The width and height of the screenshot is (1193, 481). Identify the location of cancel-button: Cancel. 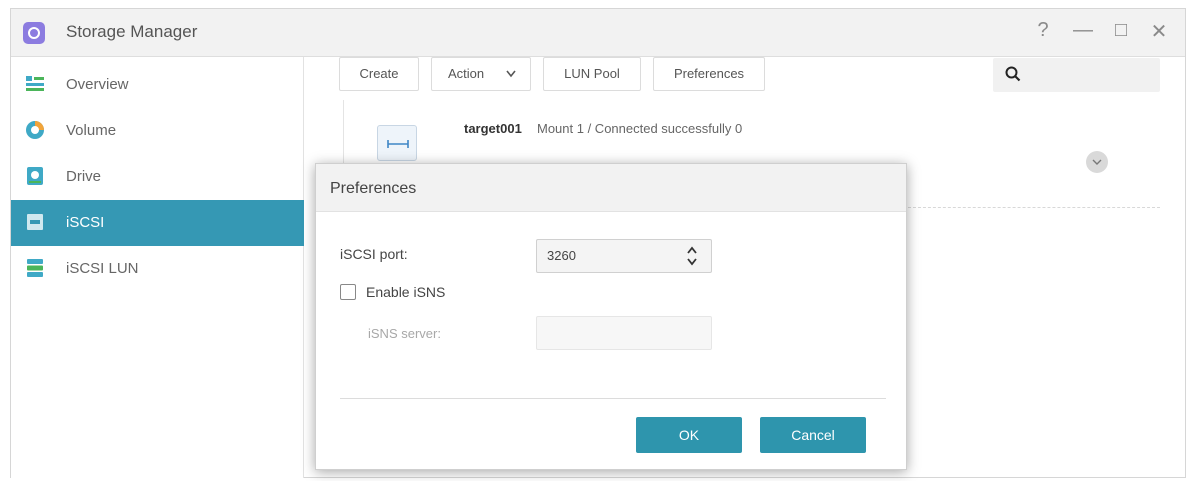
(813, 435).